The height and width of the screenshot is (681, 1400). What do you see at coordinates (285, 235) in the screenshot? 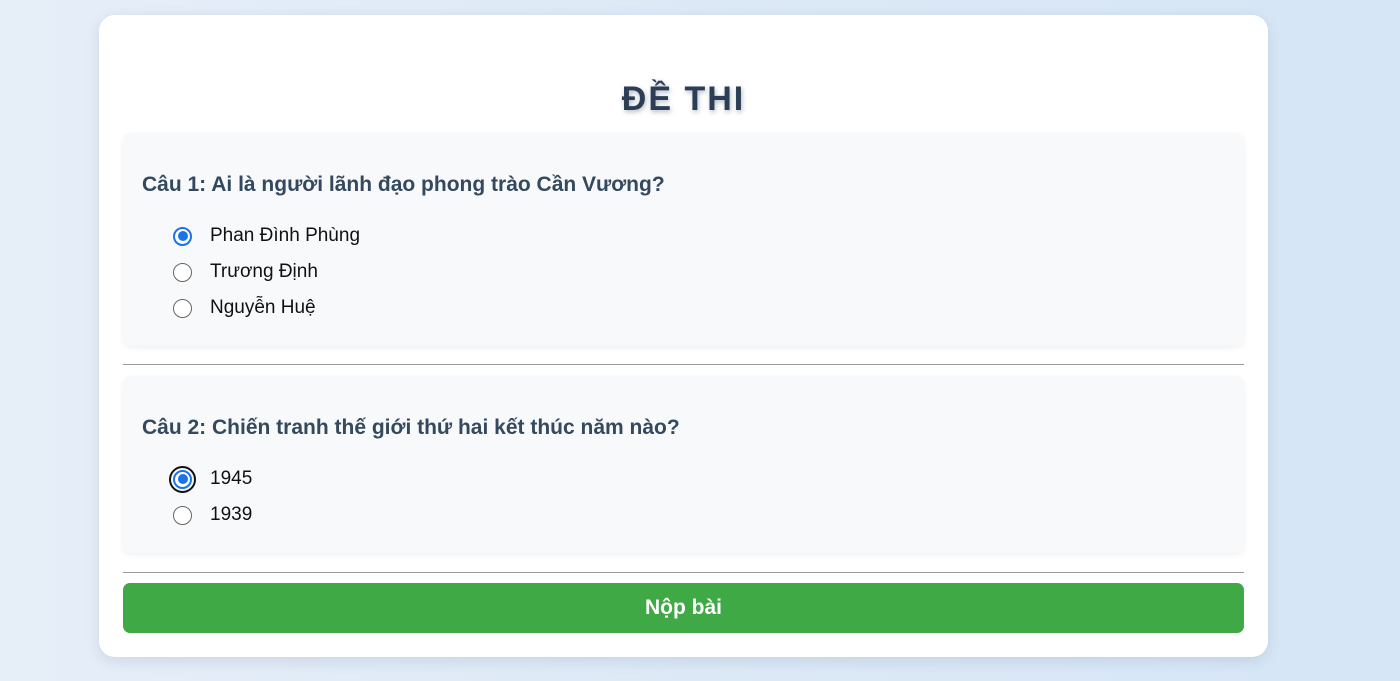
I see `option-label: Phan Đình Phùng` at bounding box center [285, 235].